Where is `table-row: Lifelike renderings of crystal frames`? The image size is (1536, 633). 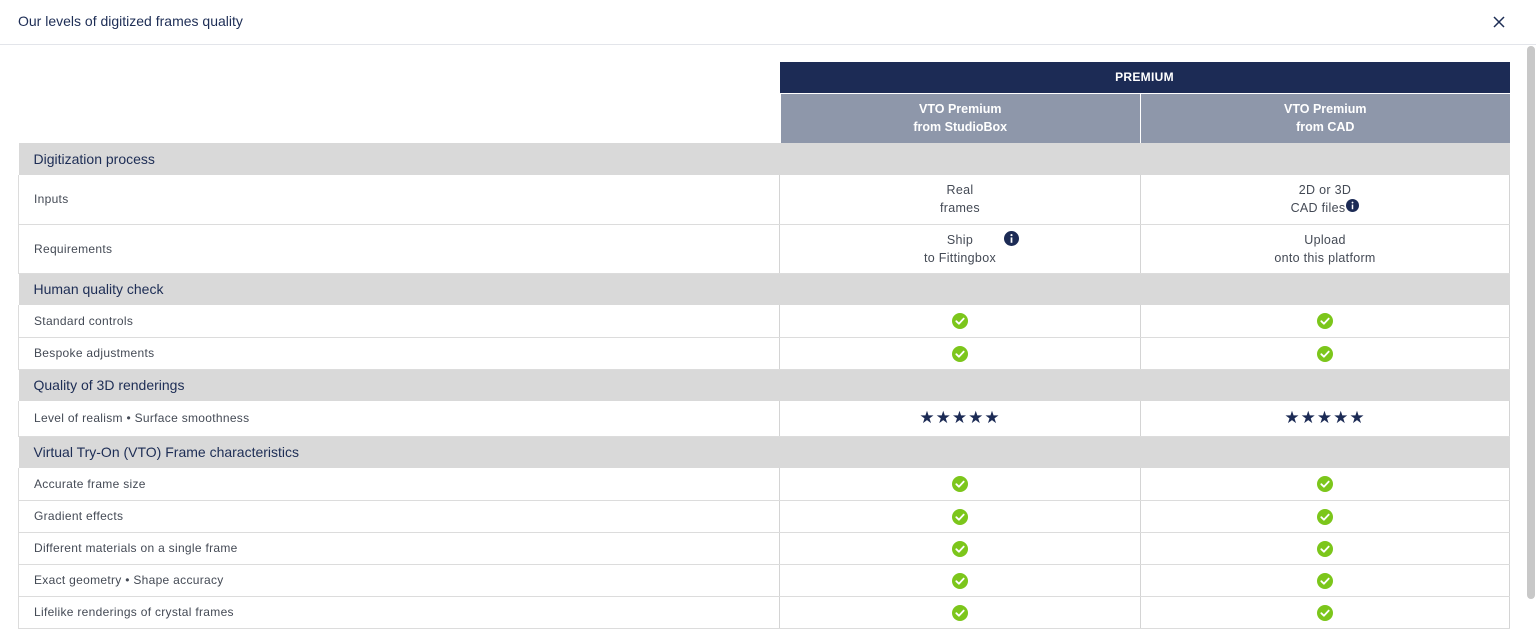
table-row: Lifelike renderings of crystal frames is located at coordinates (764, 612).